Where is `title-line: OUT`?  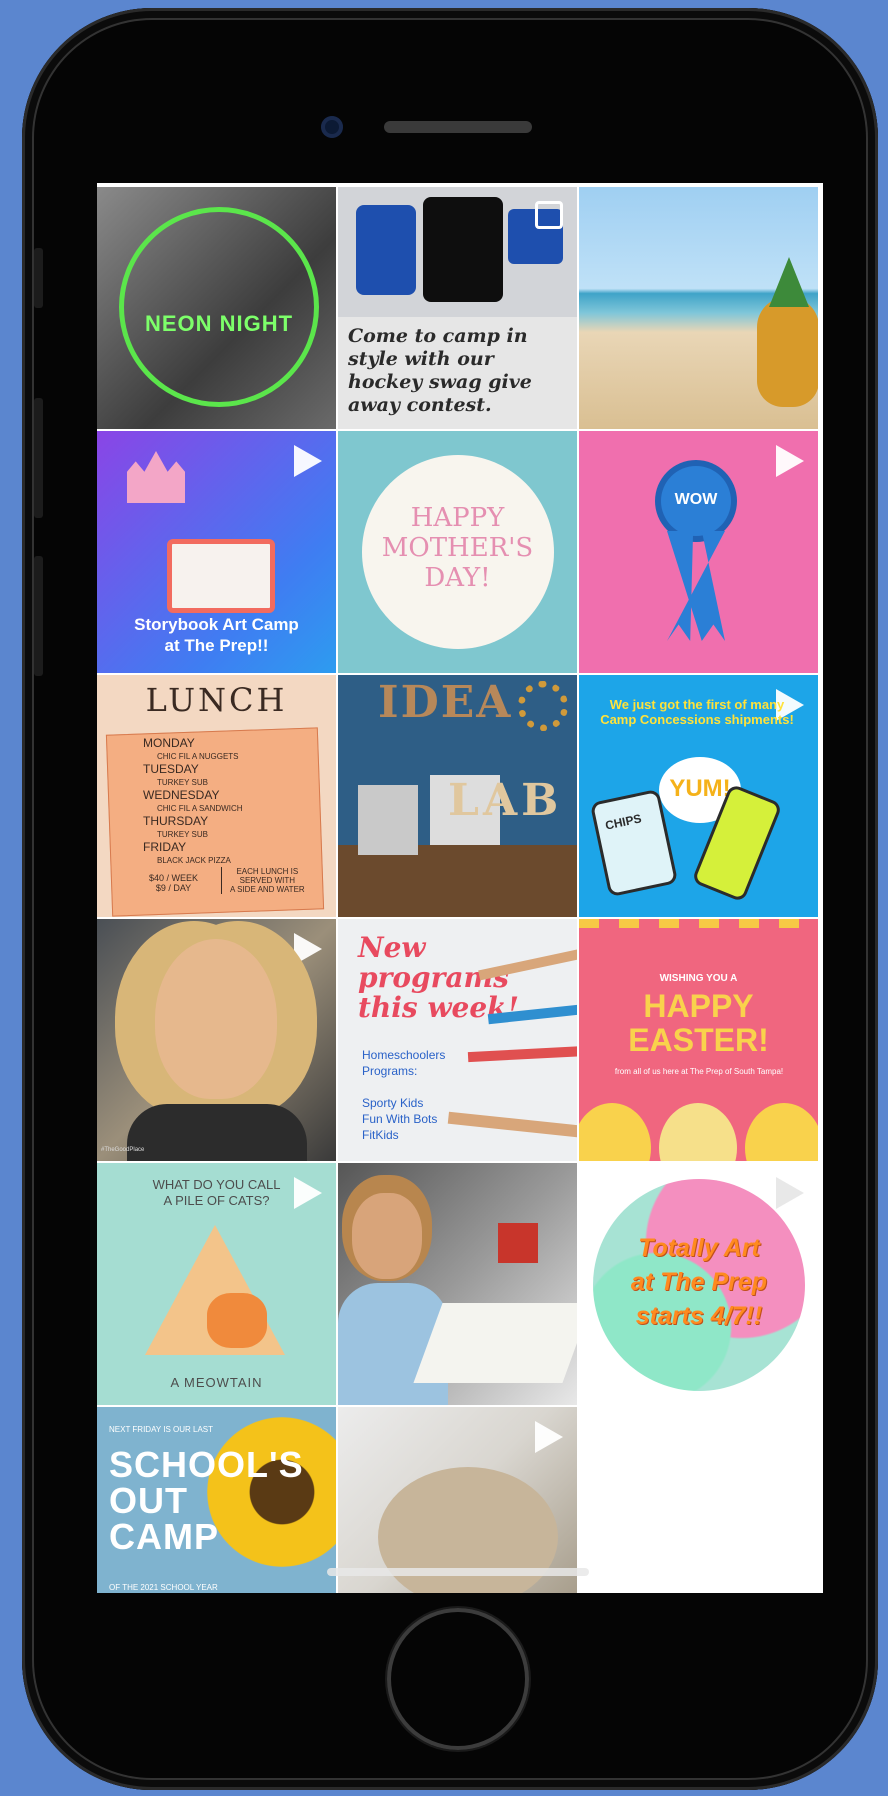 title-line: OUT is located at coordinates (148, 1500).